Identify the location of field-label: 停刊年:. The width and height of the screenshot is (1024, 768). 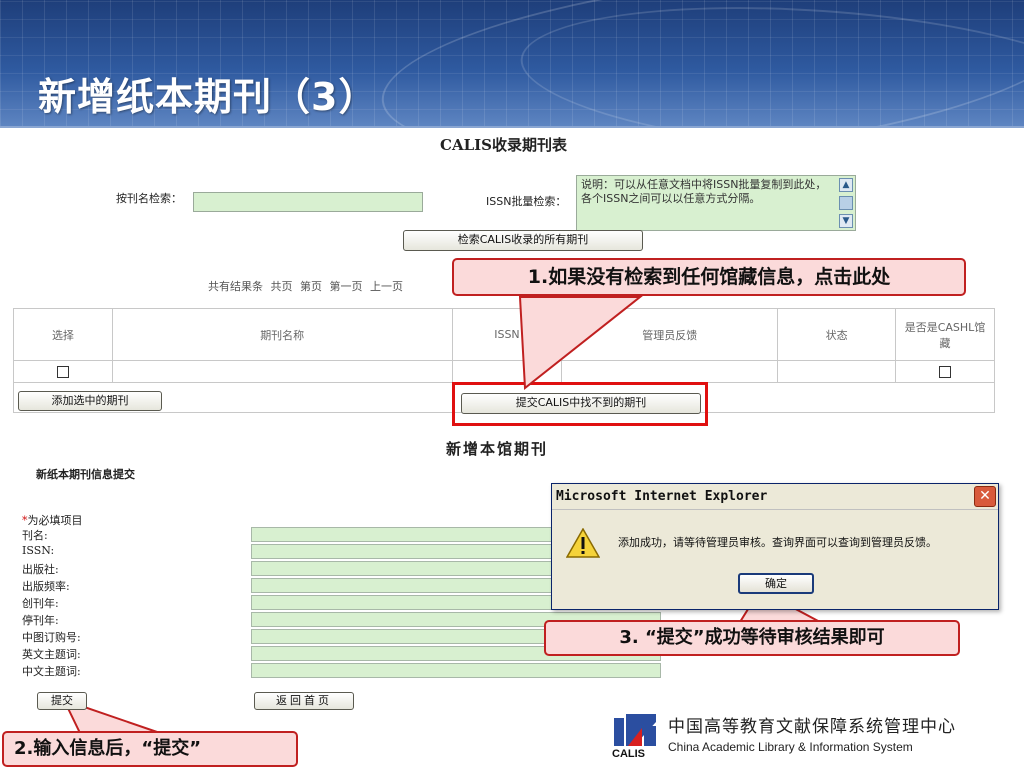
(40, 620).